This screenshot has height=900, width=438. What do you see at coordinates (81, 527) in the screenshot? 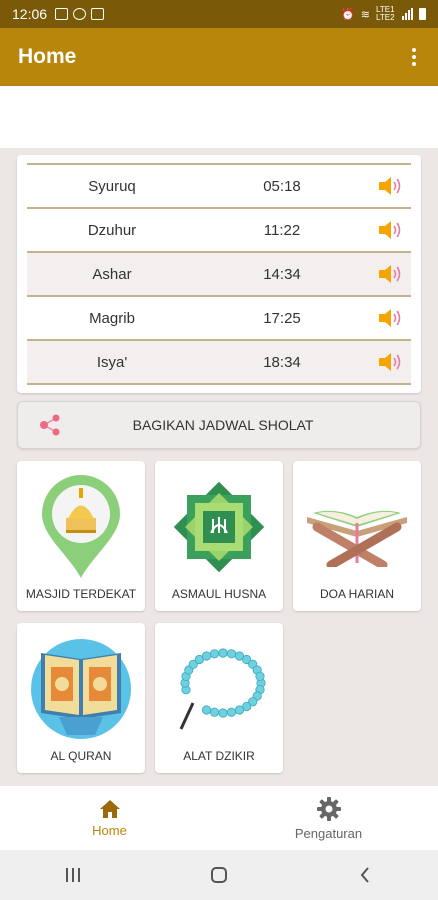
I see `mosque-pin-icon` at bounding box center [81, 527].